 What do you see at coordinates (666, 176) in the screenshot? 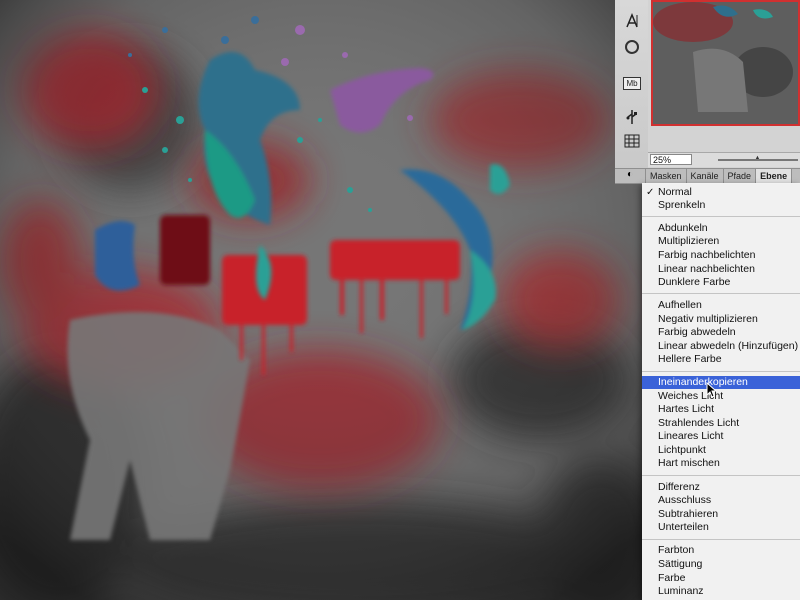
I see `tab-masken: Masken` at bounding box center [666, 176].